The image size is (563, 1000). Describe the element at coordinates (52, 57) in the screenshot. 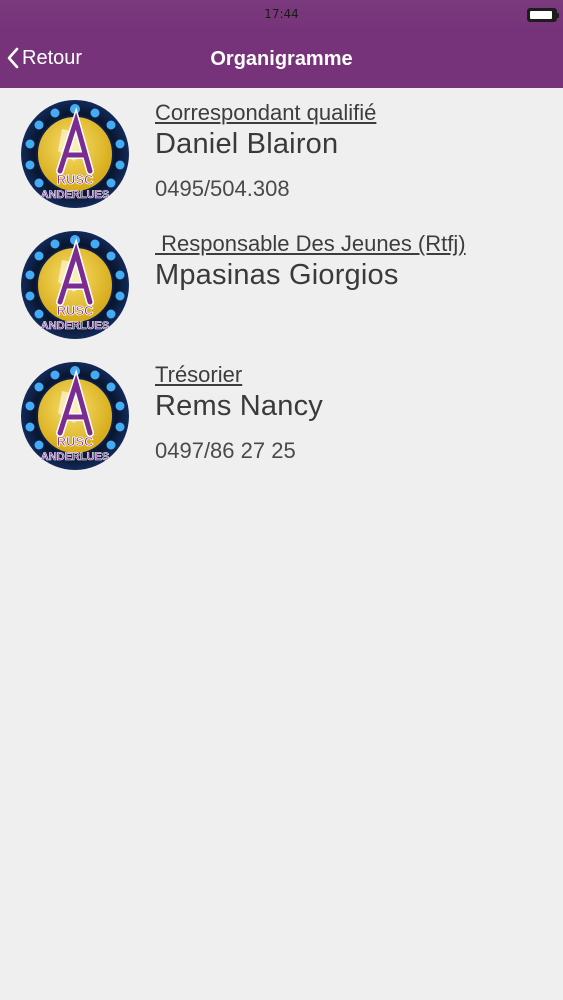

I see `back-label: Retour` at that location.